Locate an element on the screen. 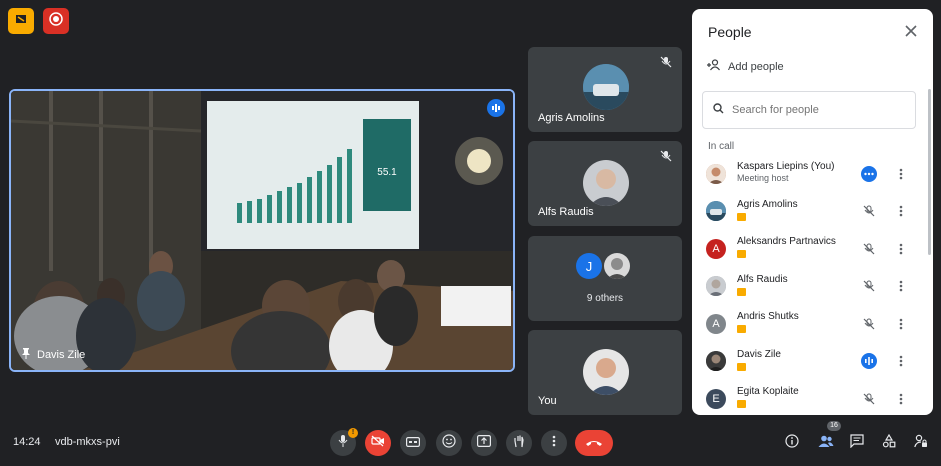 Image resolution: width=941 pixels, height=466 pixels. tile-name: Alfs Raudis is located at coordinates (566, 212).